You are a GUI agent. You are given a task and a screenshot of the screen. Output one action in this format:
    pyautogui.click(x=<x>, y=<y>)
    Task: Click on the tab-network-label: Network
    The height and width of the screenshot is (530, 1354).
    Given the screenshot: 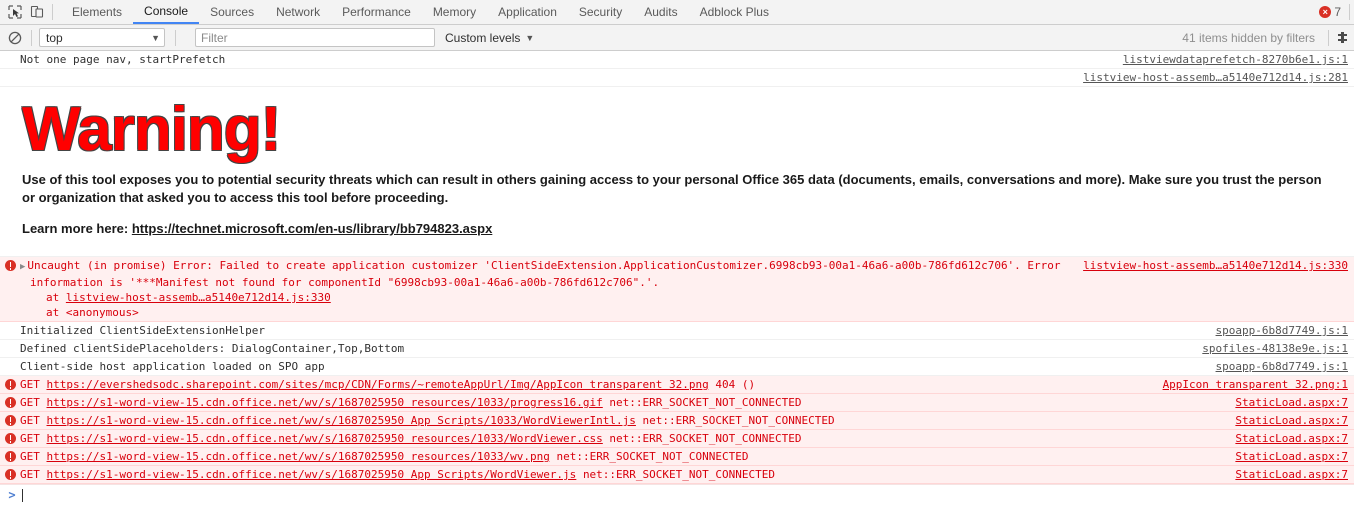 What is the action you would take?
    pyautogui.click(x=298, y=12)
    